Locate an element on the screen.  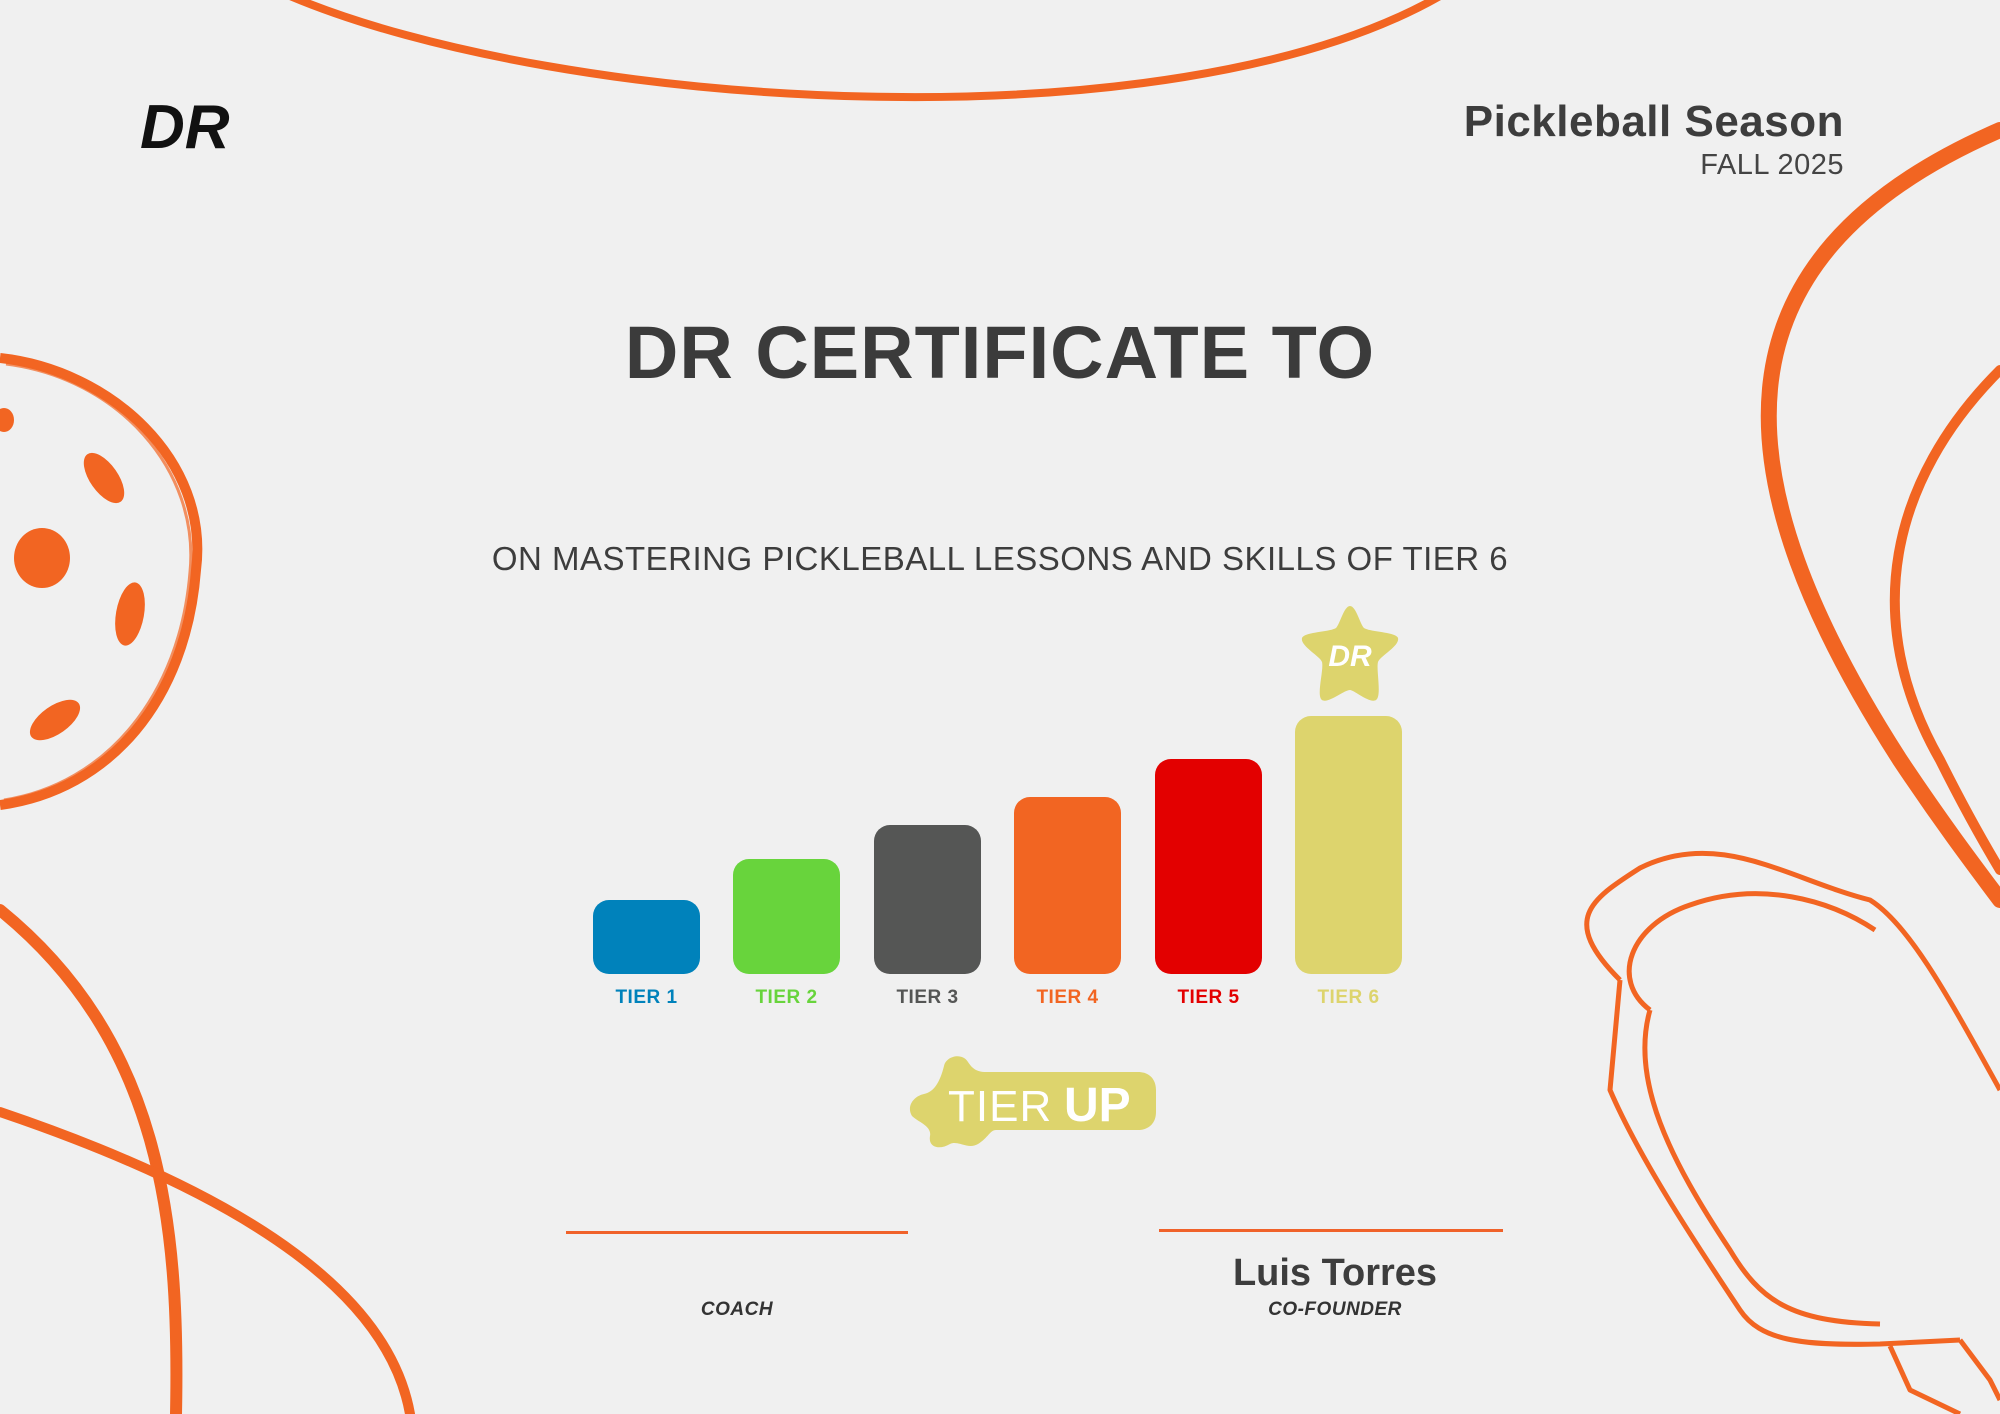
svg-text: DR is located at coordinates (1350, 656).